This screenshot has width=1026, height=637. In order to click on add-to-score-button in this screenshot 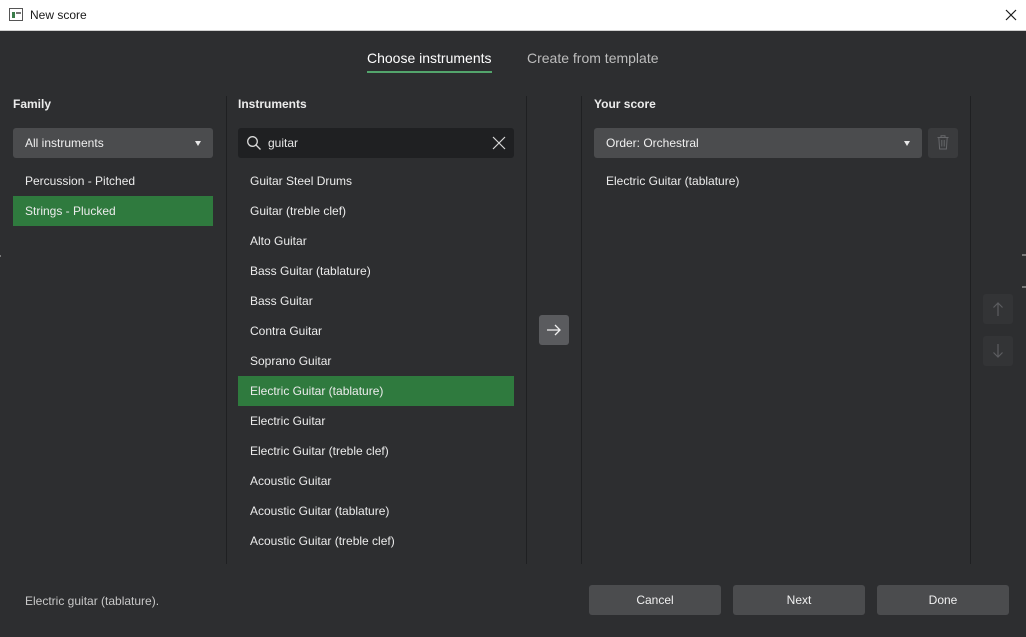, I will do `click(554, 330)`.